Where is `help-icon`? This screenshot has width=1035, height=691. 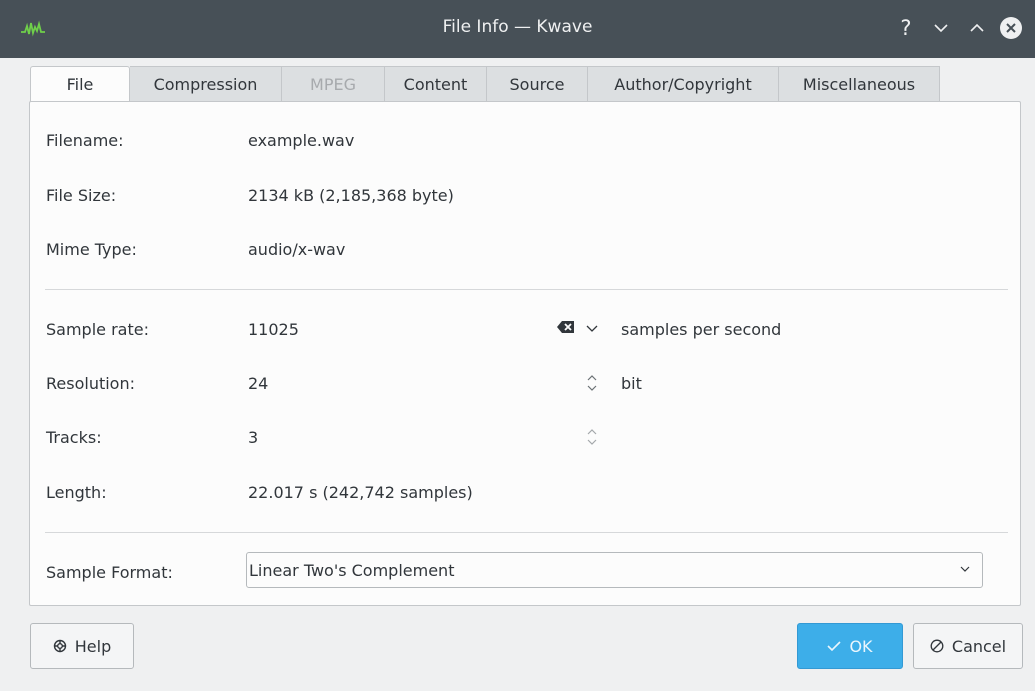
help-icon is located at coordinates (60, 646).